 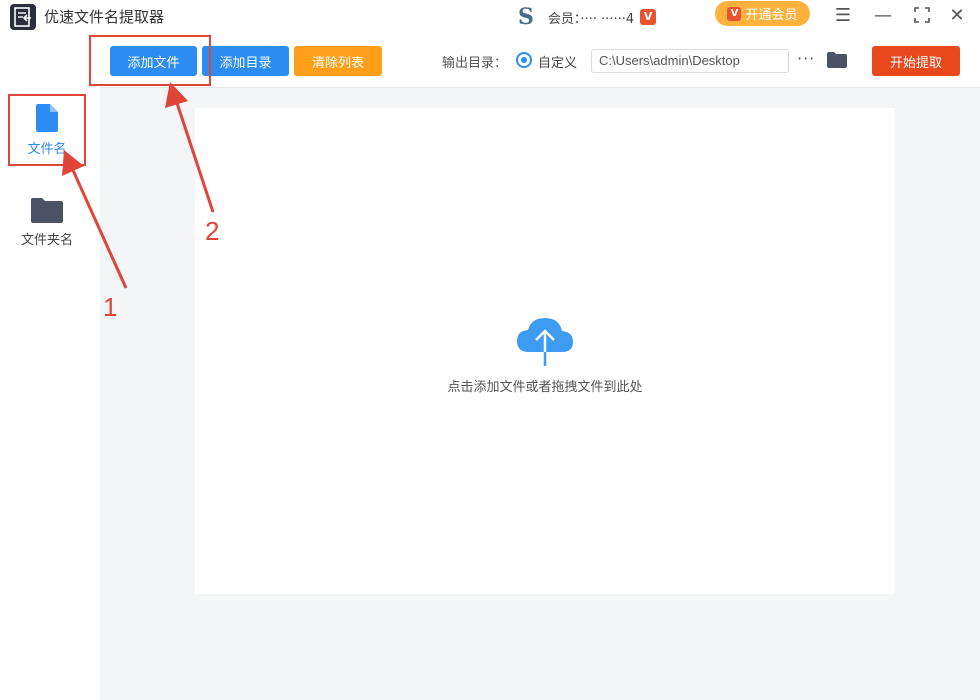 What do you see at coordinates (806, 58) in the screenshot?
I see `more-options-icon: ···` at bounding box center [806, 58].